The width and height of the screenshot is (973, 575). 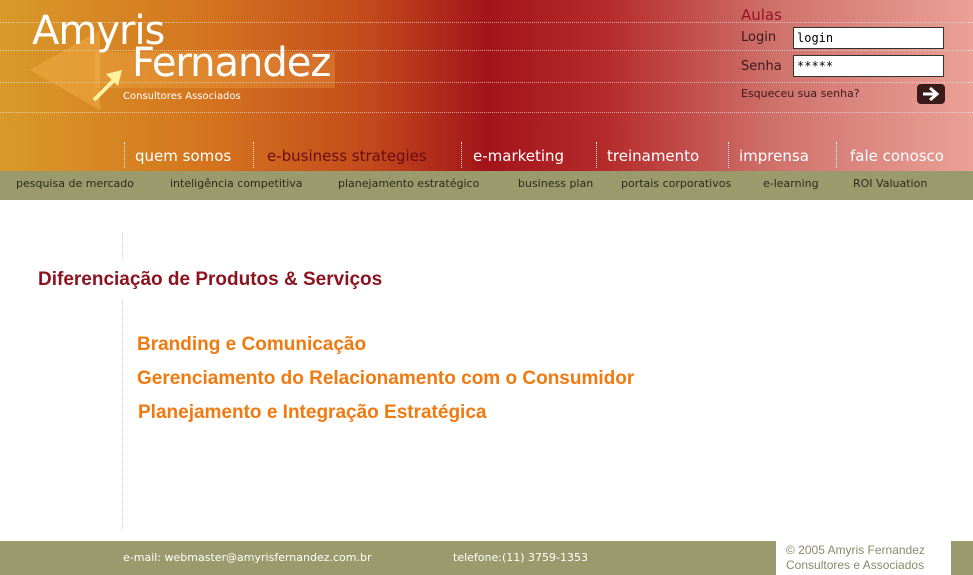 What do you see at coordinates (236, 183) in the screenshot?
I see `subnav-item-inteligencia-competitiva: inteligência competitiva` at bounding box center [236, 183].